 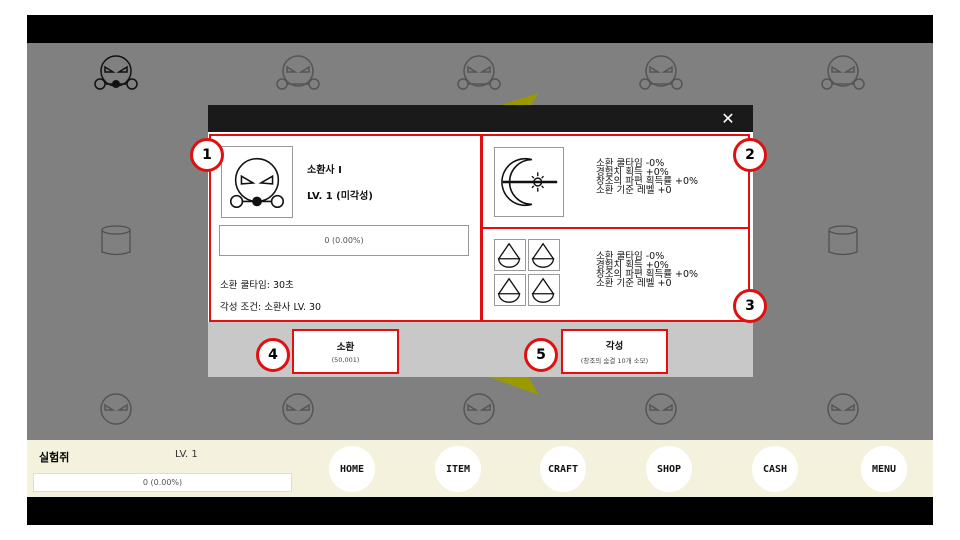 I want to click on callout-marker-1: 1, so click(x=207, y=155).